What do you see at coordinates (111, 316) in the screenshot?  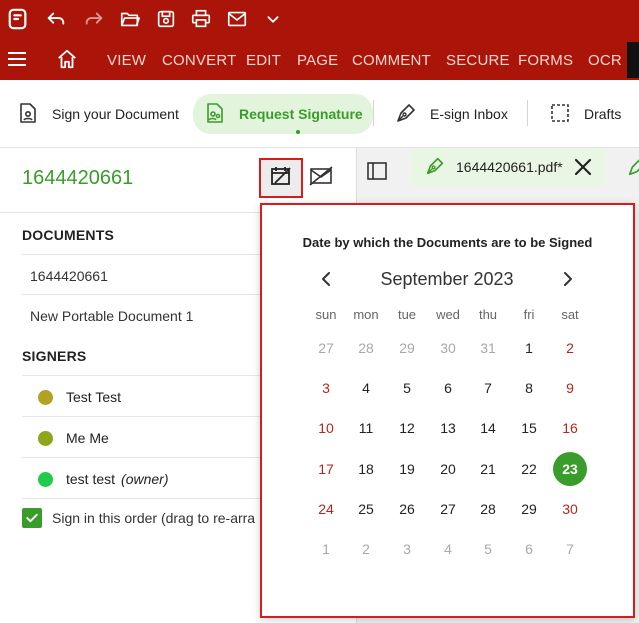 I see `document-item: New Portable Document 1` at bounding box center [111, 316].